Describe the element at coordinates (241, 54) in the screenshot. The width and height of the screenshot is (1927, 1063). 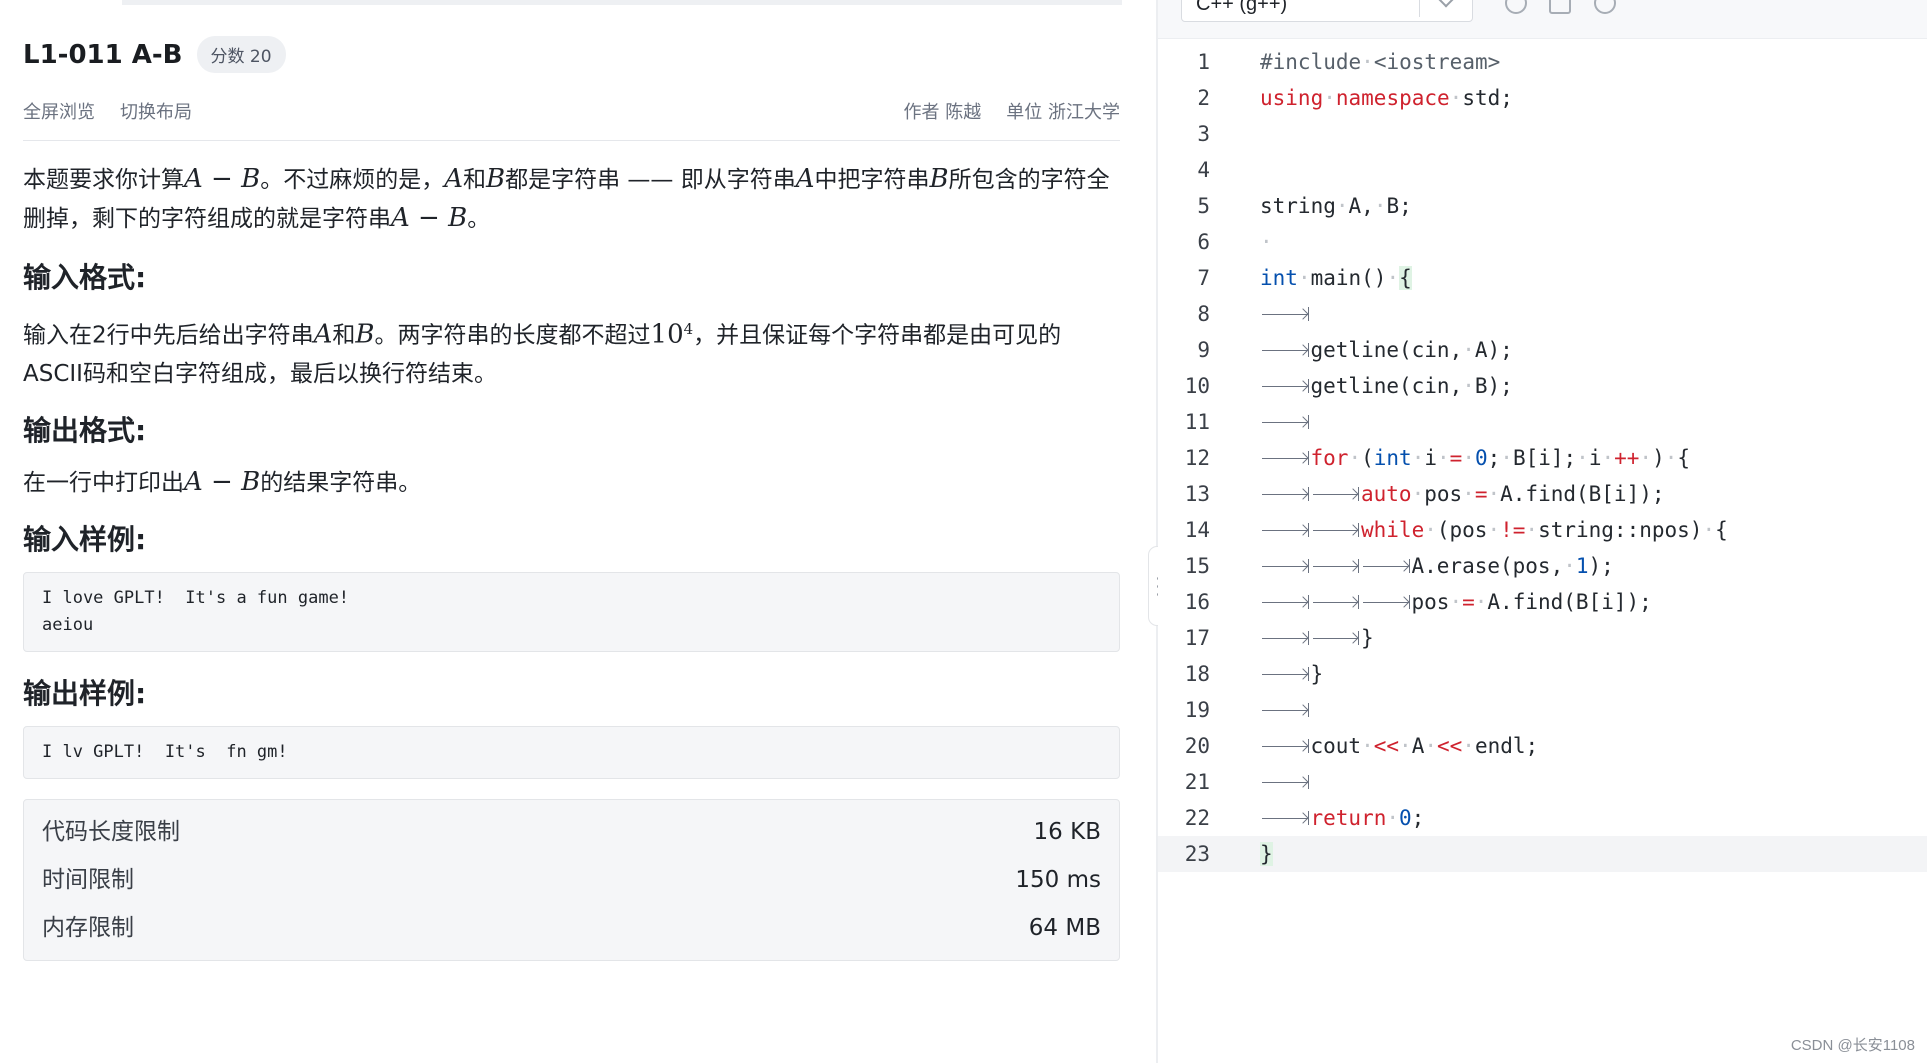
I see `score-badge: 分数 20` at that location.